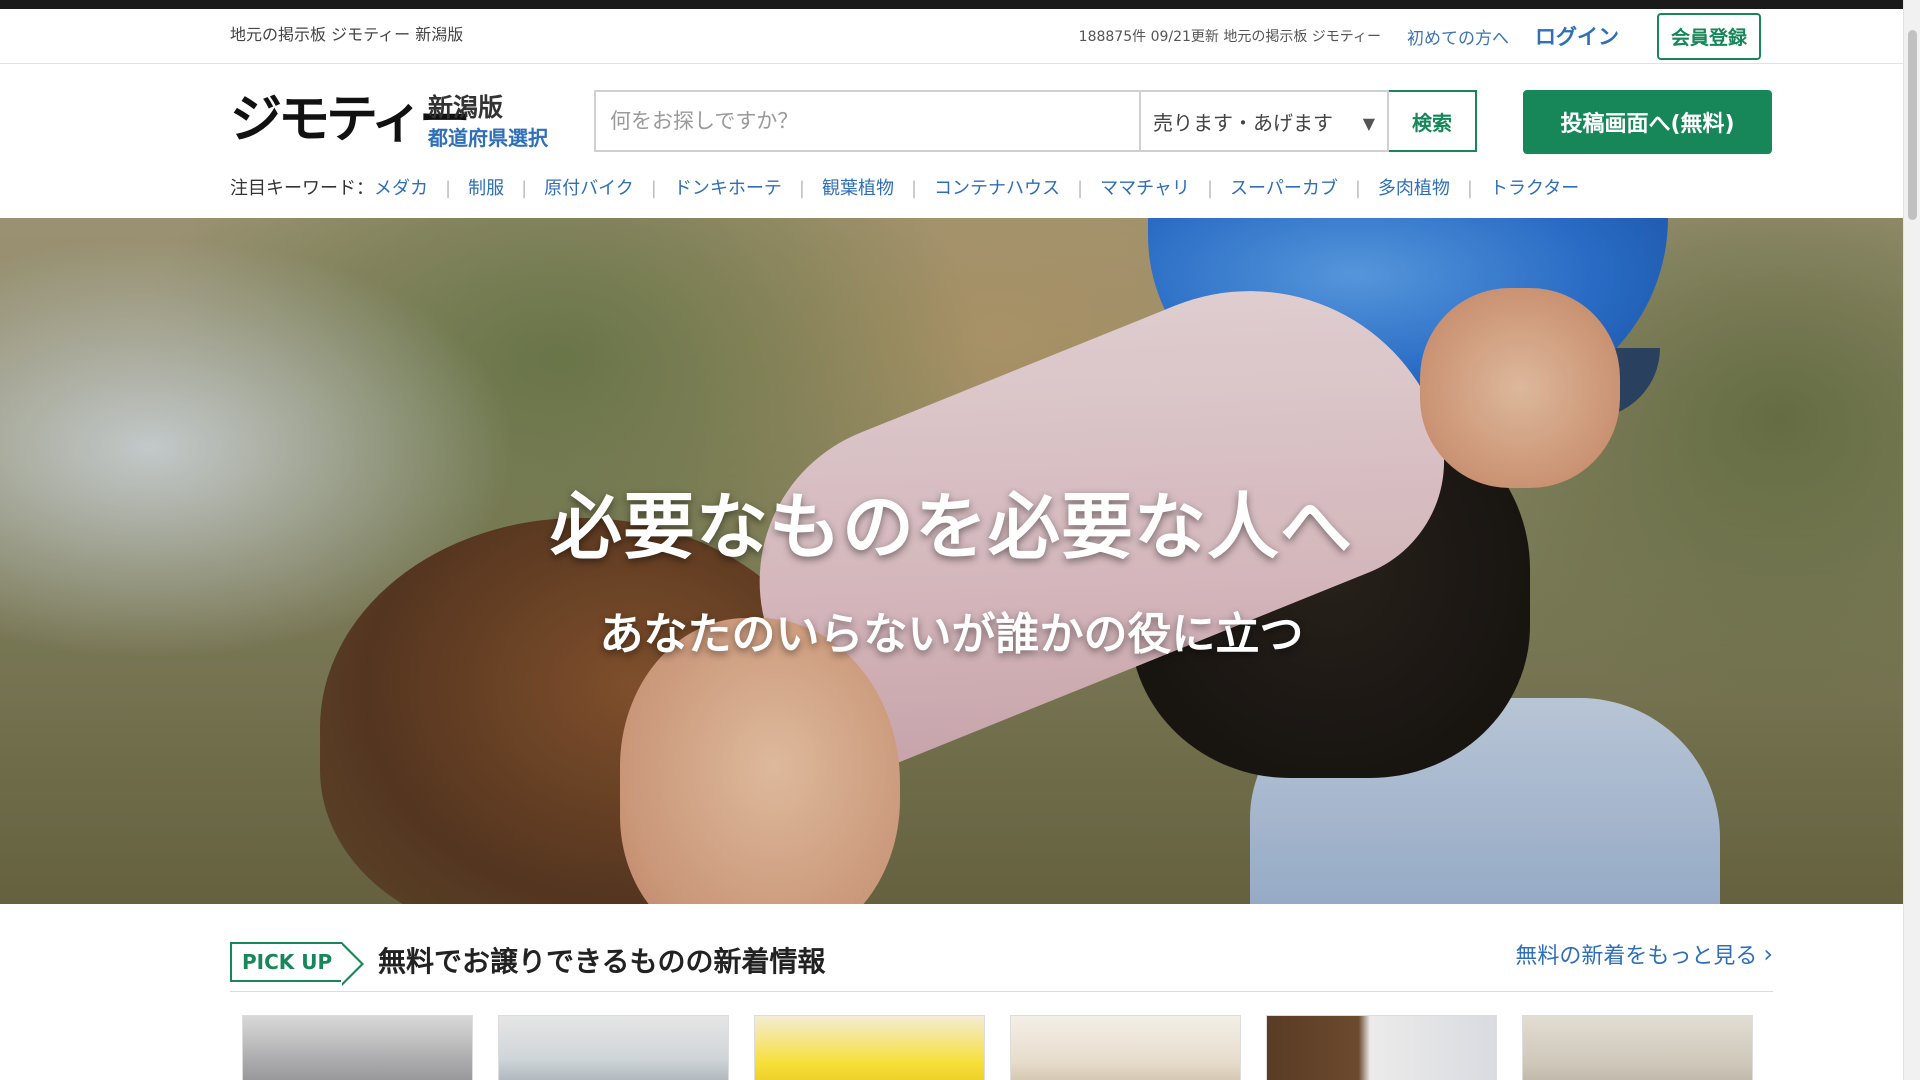 This screenshot has height=1080, width=1920. What do you see at coordinates (1577, 36) in the screenshot?
I see `login-link: ログイン` at bounding box center [1577, 36].